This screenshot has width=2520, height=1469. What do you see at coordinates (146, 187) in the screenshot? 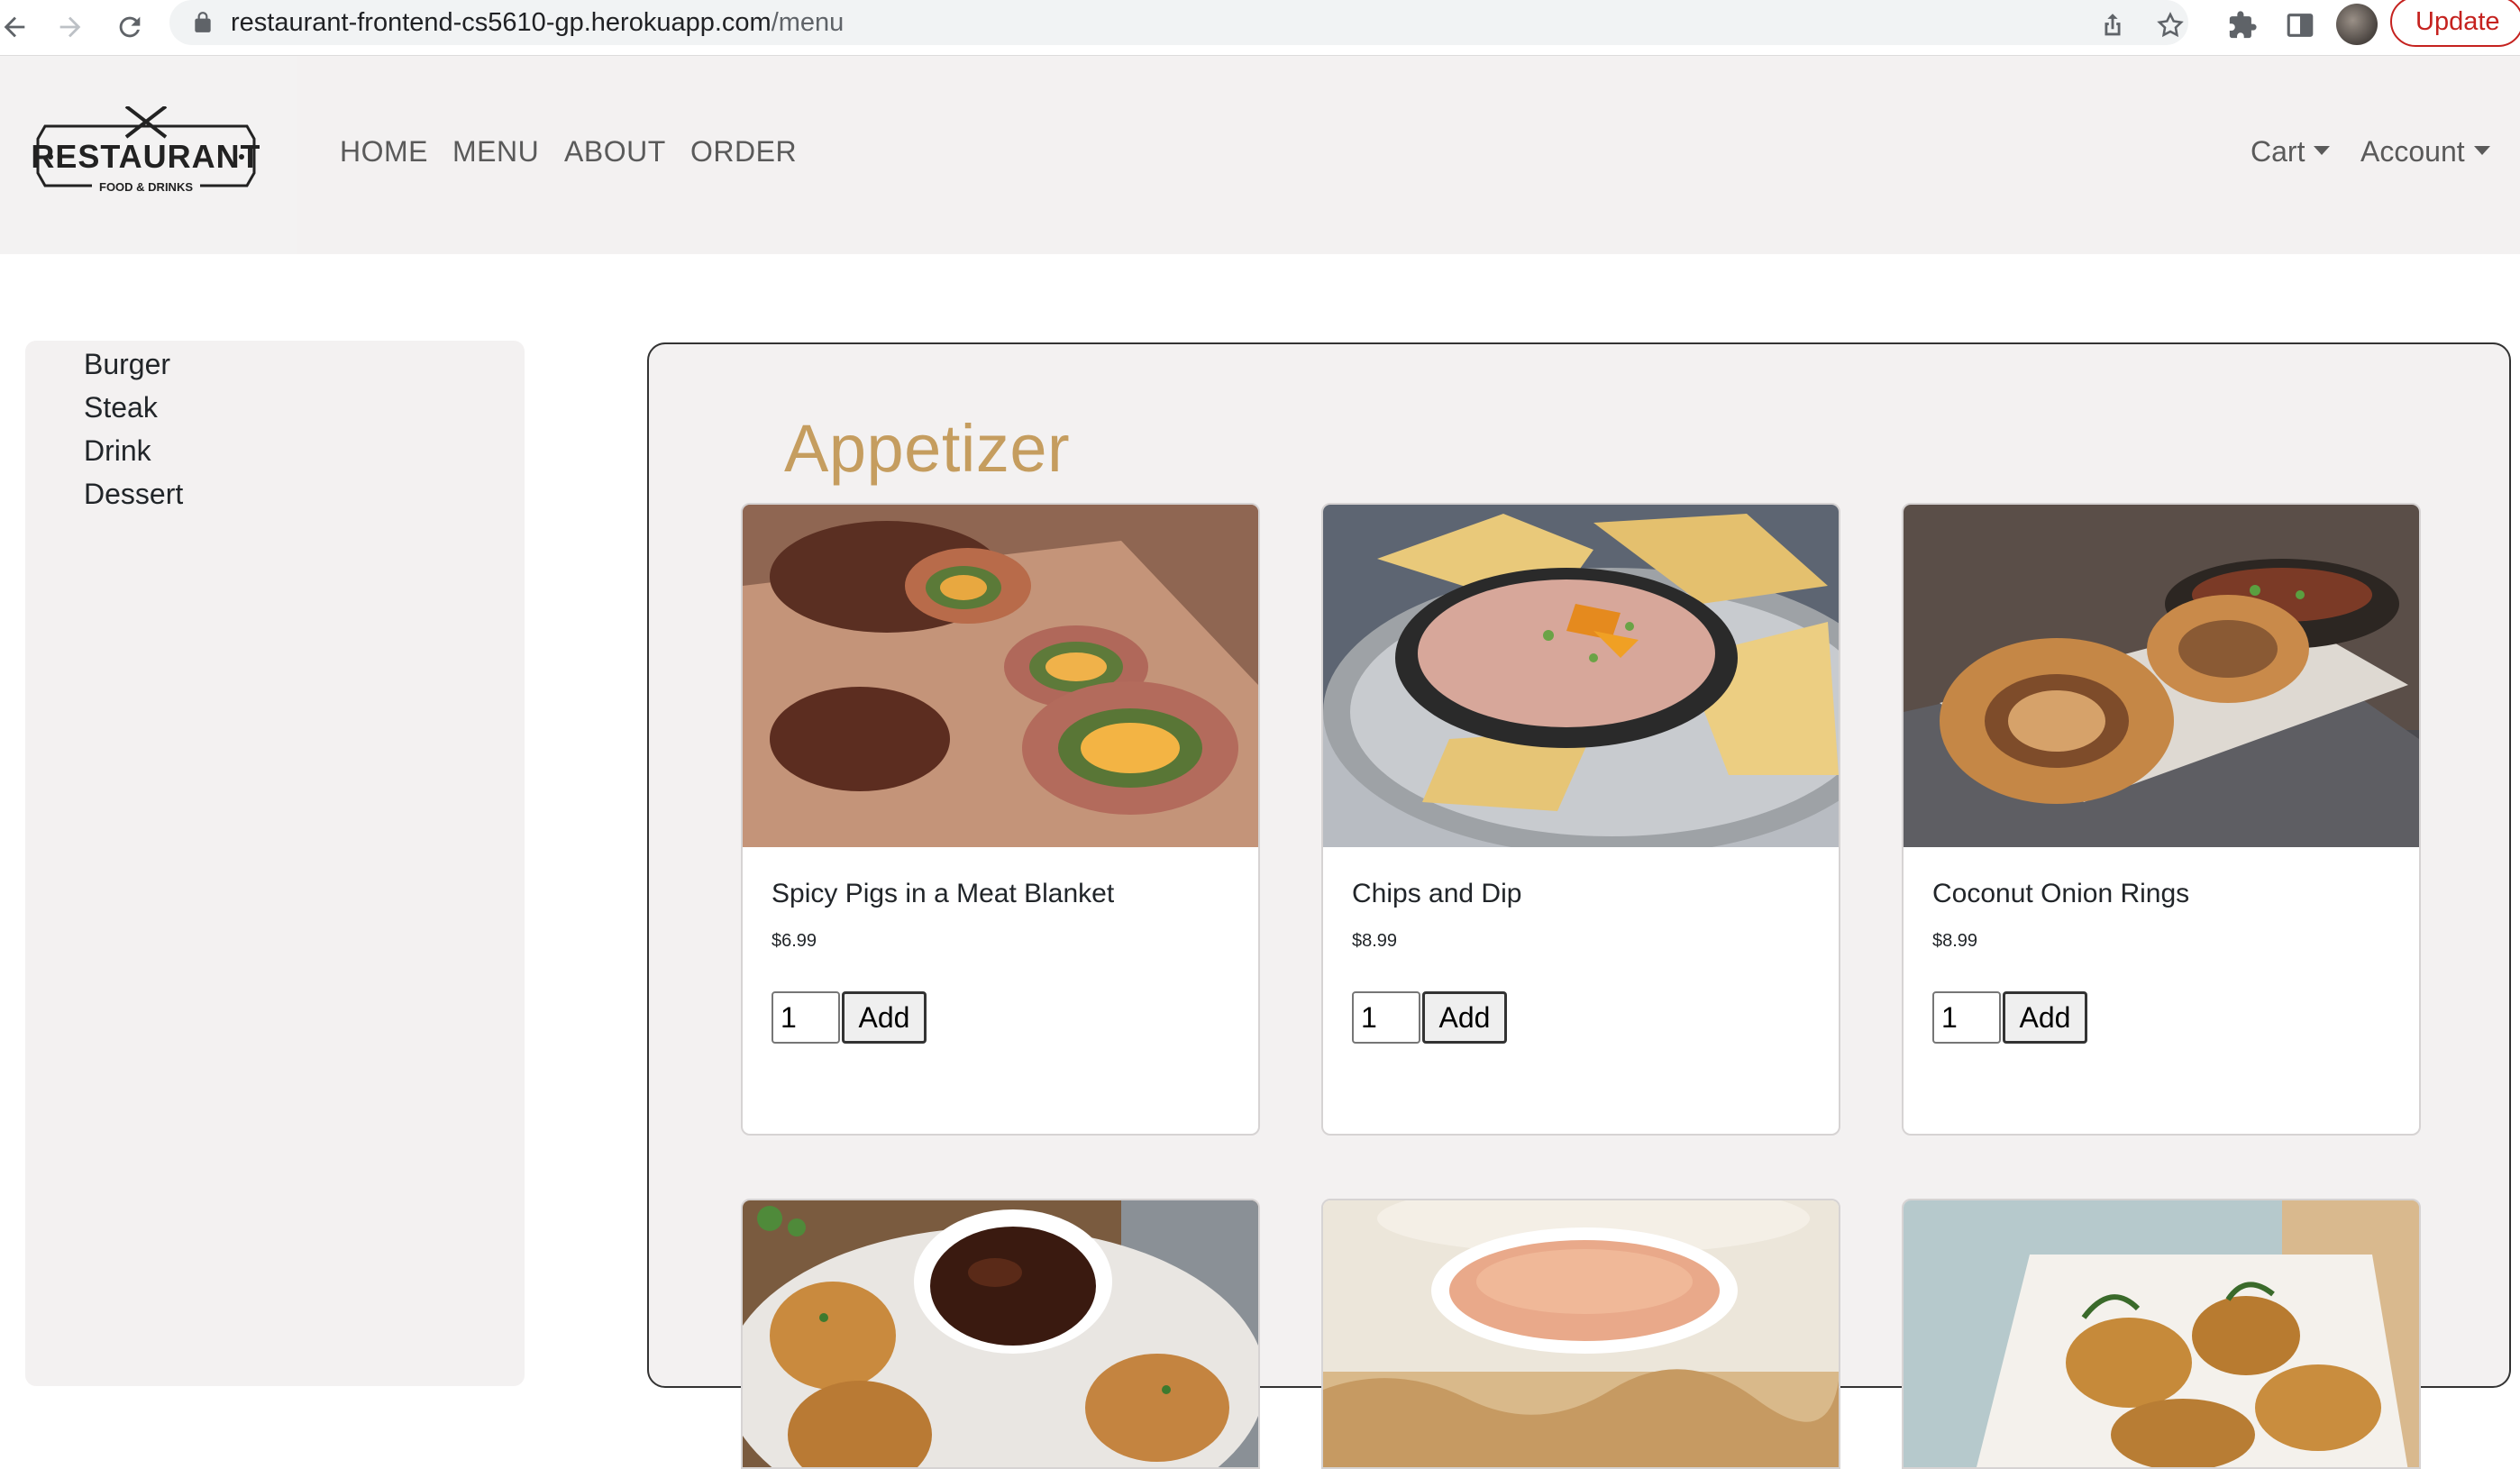
I see `logo-subtext: FOOD & DRINKS` at bounding box center [146, 187].